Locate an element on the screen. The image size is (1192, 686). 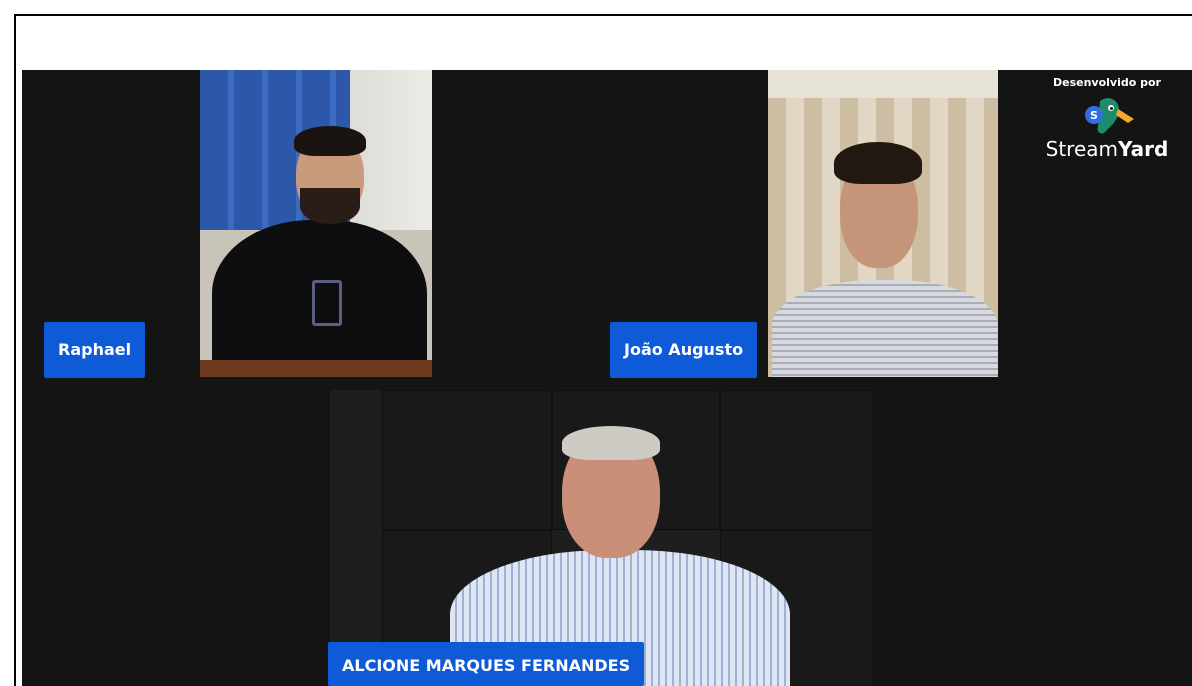
streamyard-branding: Desenvolvido por S StreamYard is located at coordinates (1107, 127).